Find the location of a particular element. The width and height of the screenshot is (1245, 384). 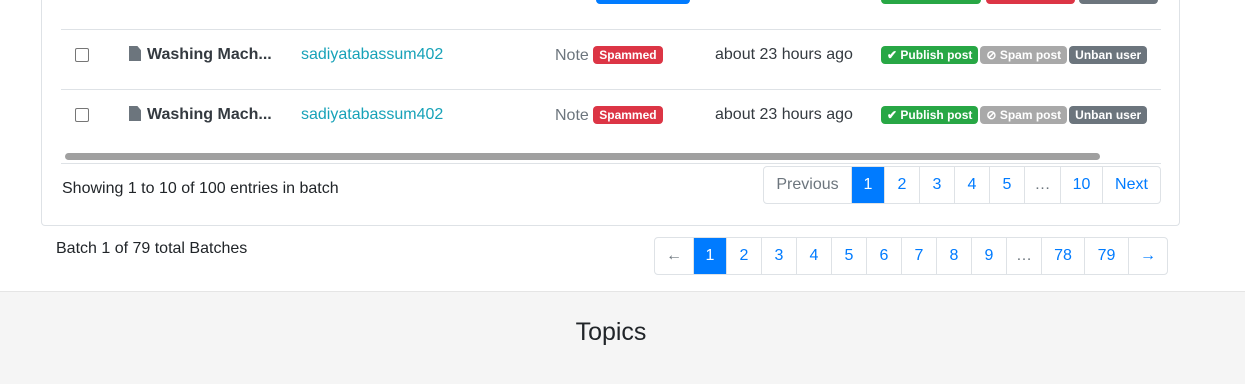

batch-3-button: 3 is located at coordinates (778, 256).